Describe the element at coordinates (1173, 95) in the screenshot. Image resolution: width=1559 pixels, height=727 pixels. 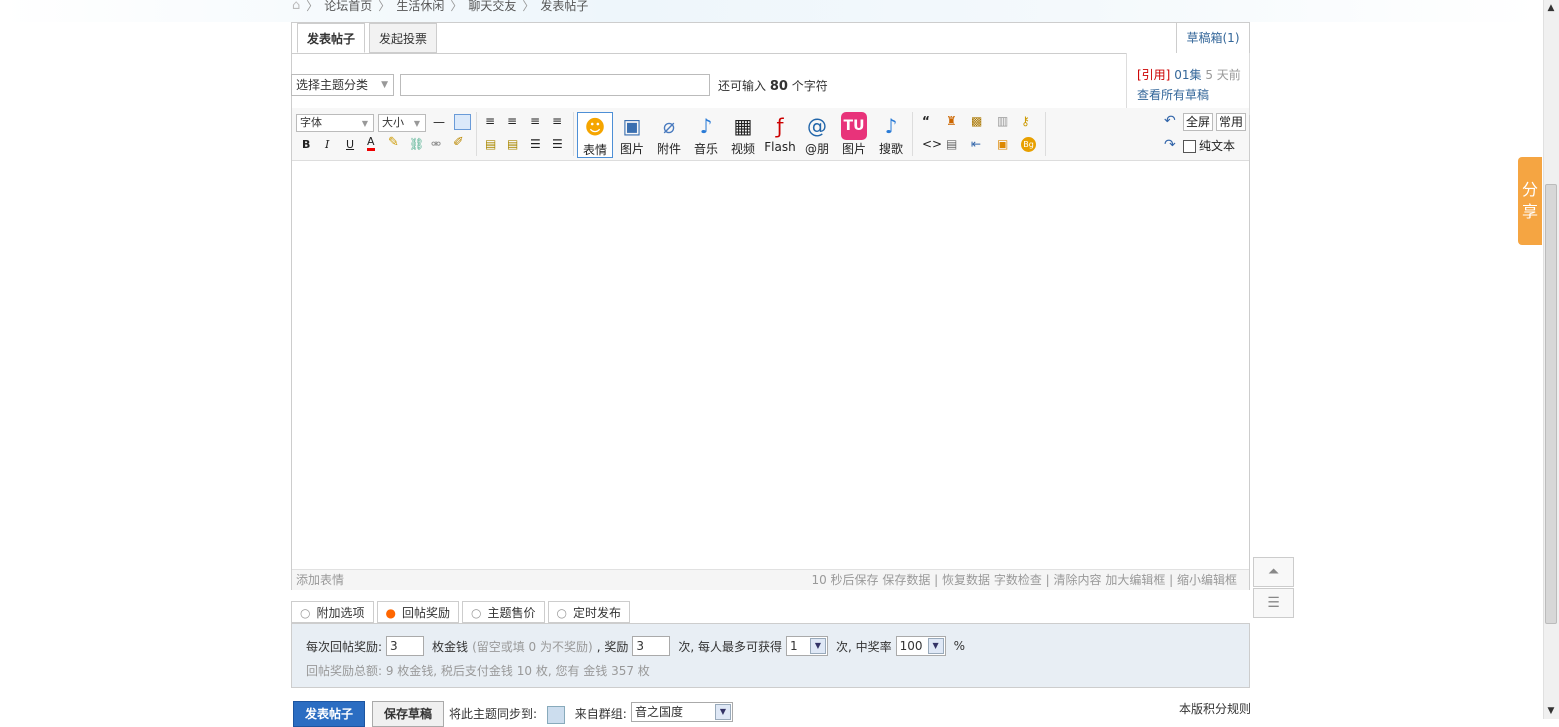
I see `view-all-drafts-link: 查看所有草稿` at that location.